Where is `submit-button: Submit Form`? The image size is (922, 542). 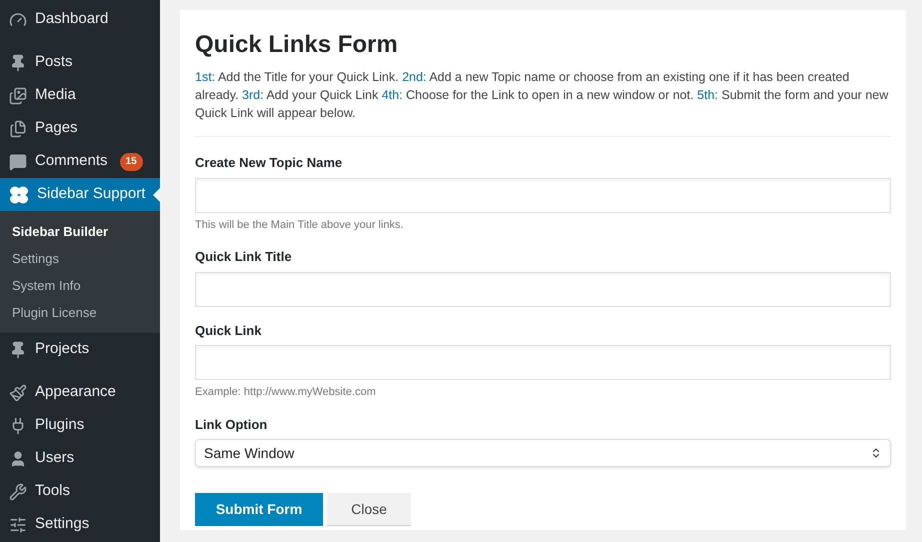
submit-button: Submit Form is located at coordinates (259, 509).